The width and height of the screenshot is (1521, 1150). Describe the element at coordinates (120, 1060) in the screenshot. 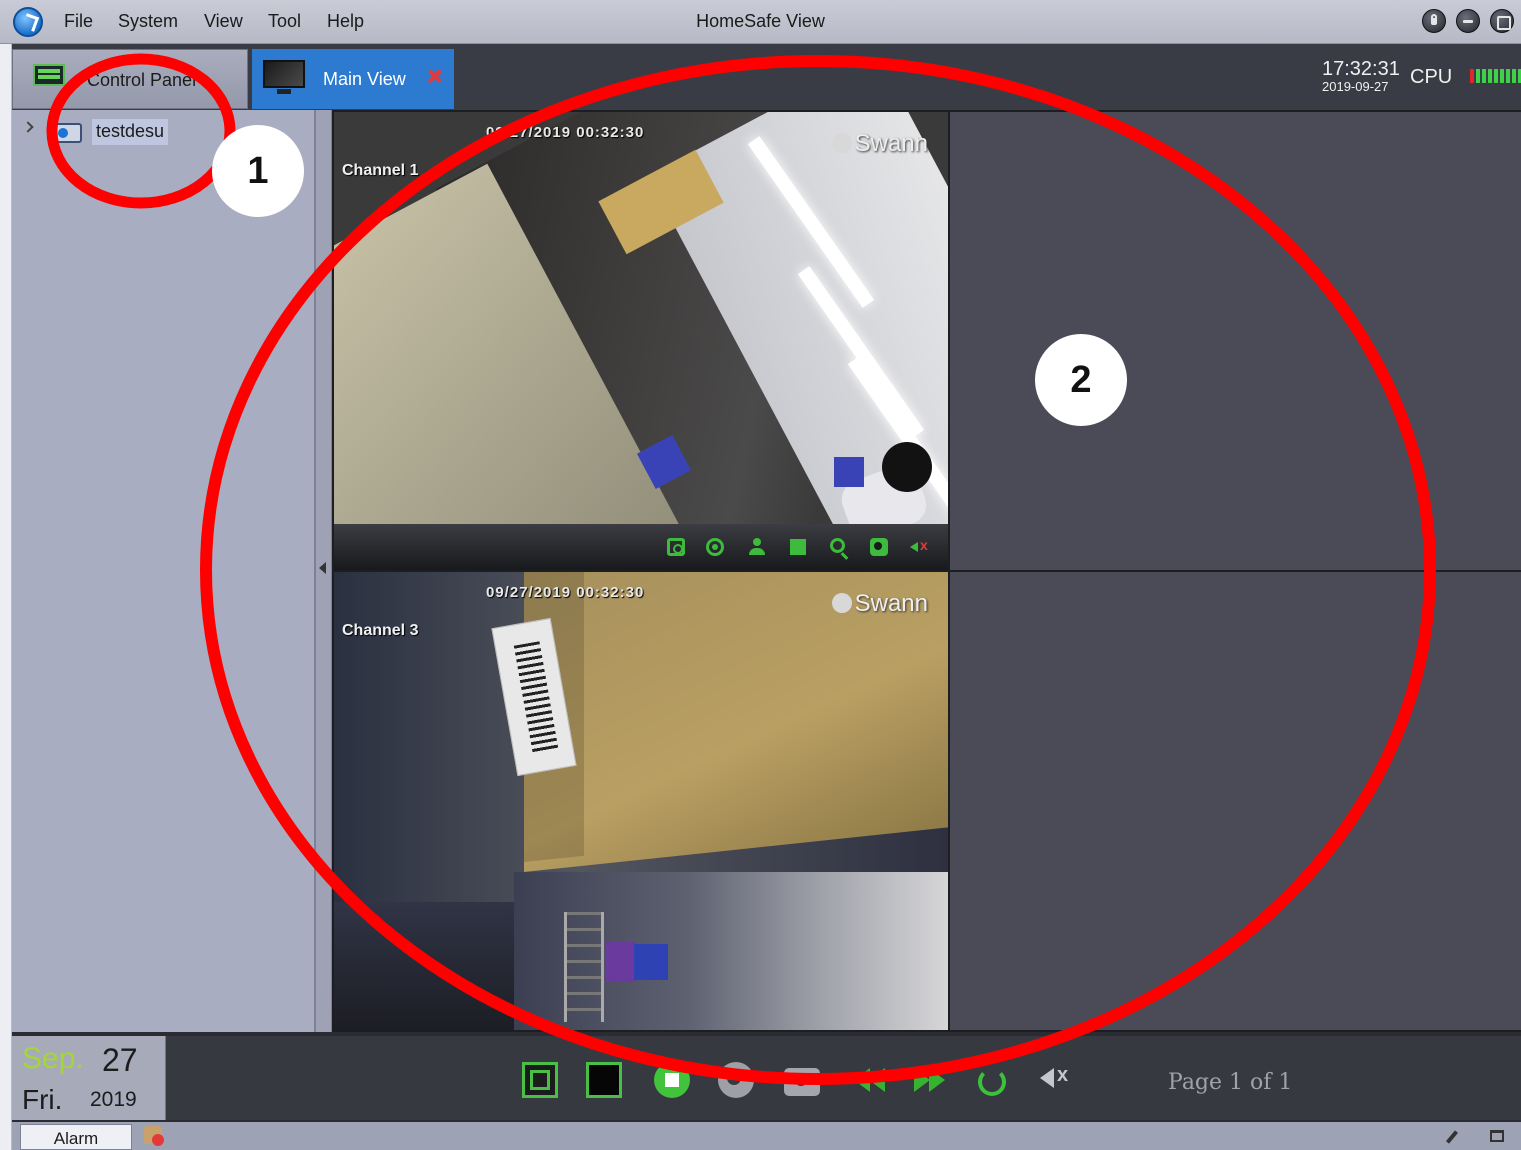

I see `date-day: 27` at that location.